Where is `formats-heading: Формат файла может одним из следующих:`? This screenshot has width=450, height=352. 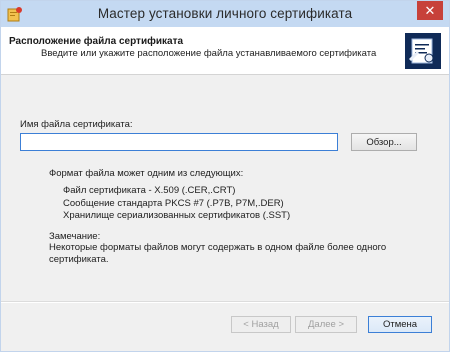 formats-heading: Формат файла может одним из следующих: is located at coordinates (146, 173).